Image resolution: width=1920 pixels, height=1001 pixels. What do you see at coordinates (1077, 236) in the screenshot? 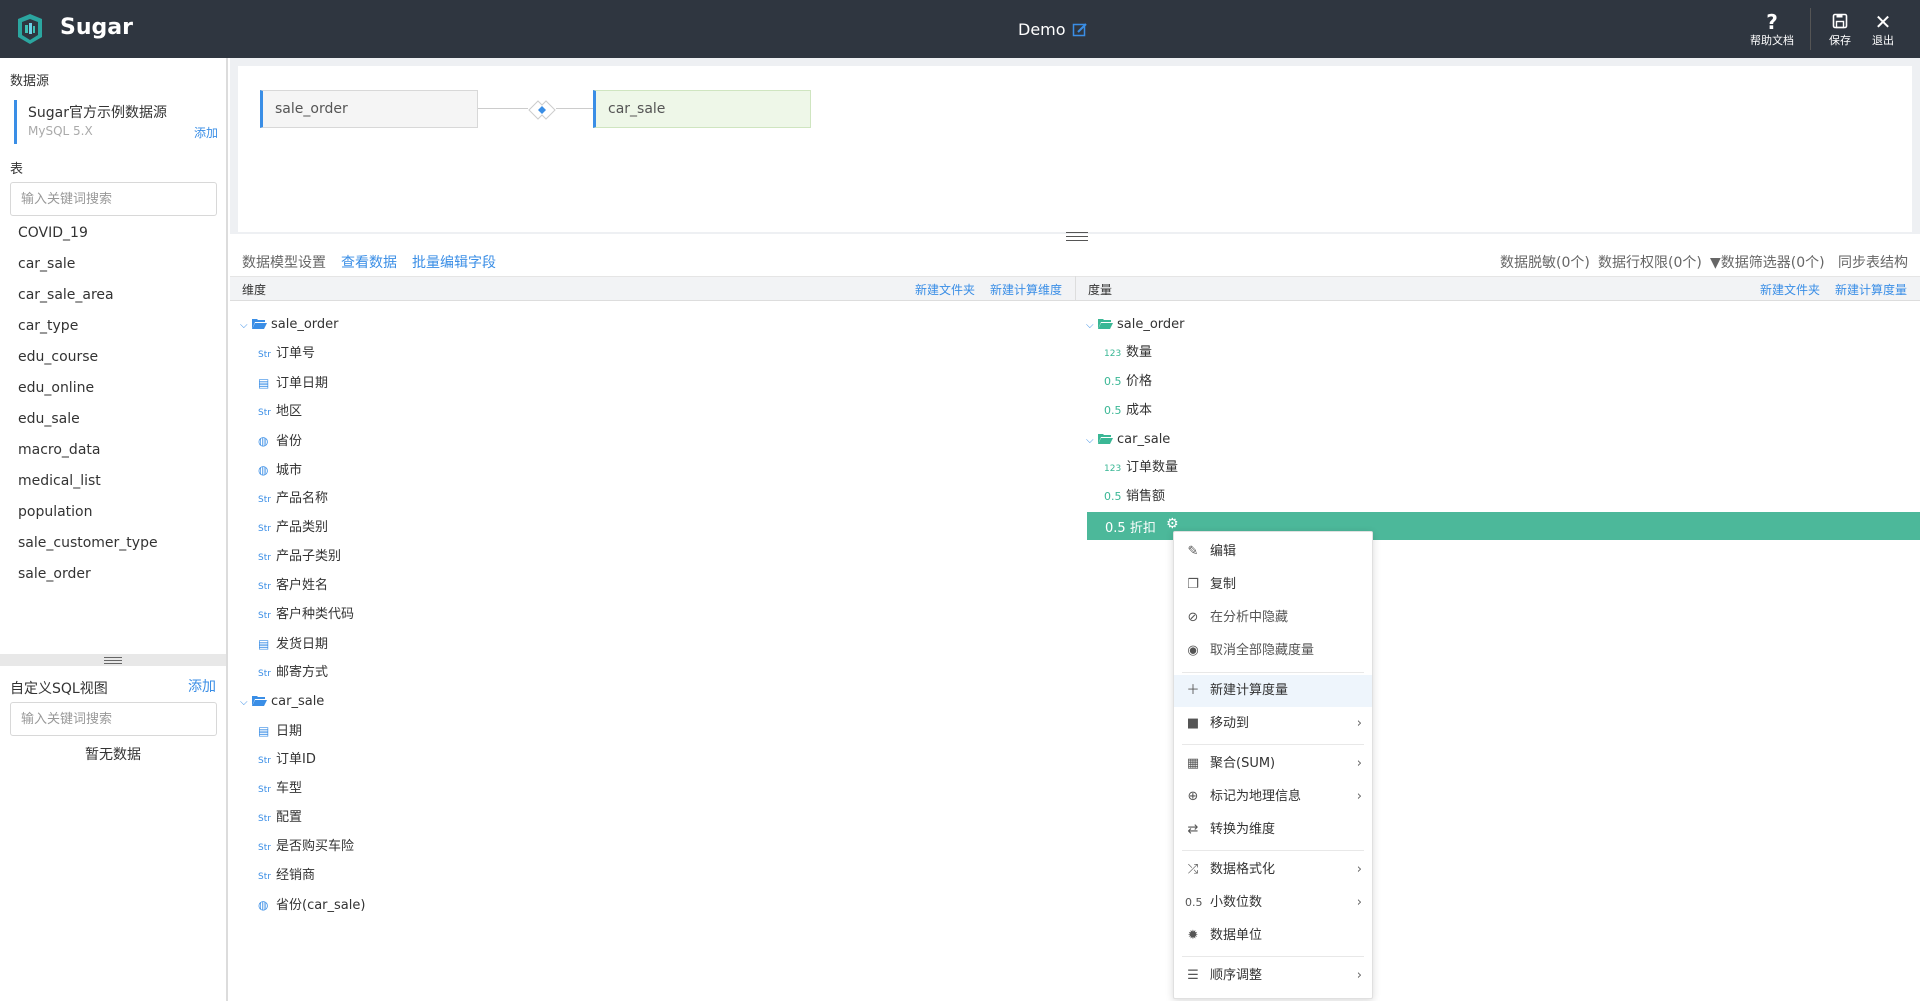
I see `canvas-resize-handle` at bounding box center [1077, 236].